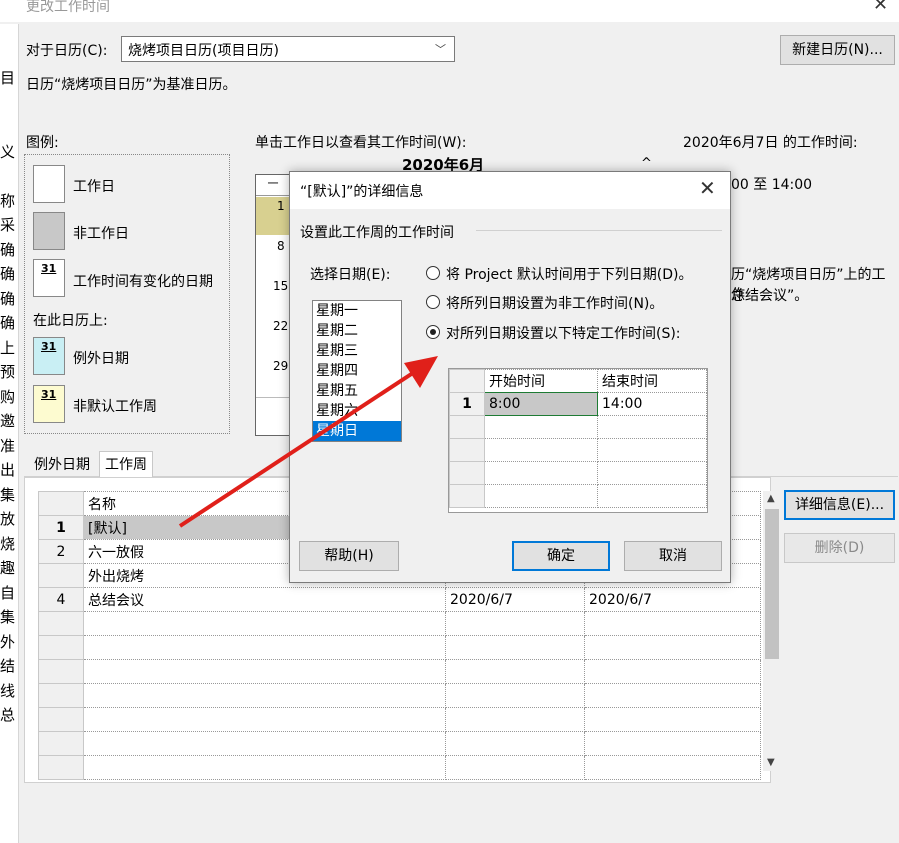 This screenshot has height=843, width=899. What do you see at coordinates (101, 359) in the screenshot?
I see `legend-exception-label: 例外日期` at bounding box center [101, 359].